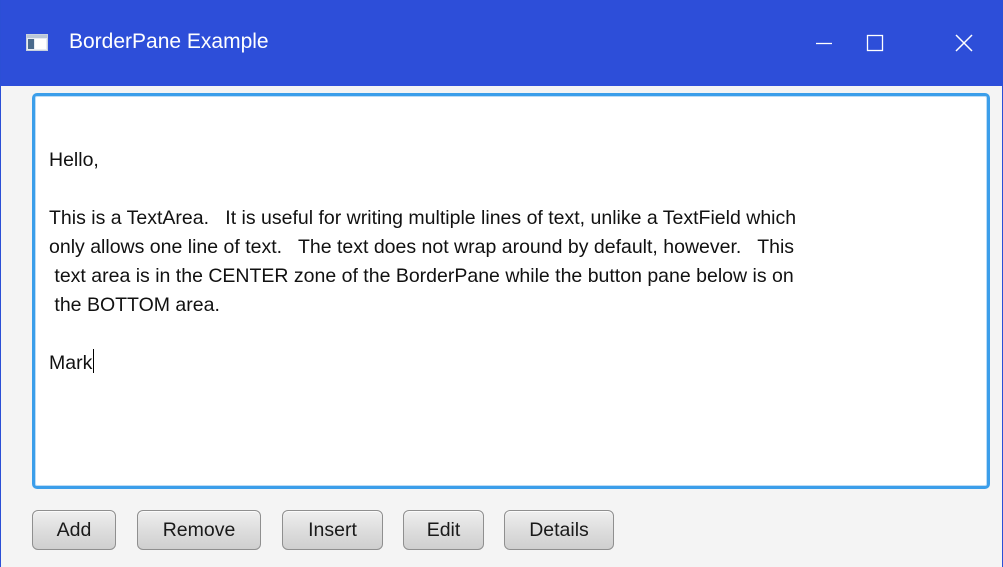 This screenshot has width=1003, height=567. I want to click on close-icon, so click(964, 43).